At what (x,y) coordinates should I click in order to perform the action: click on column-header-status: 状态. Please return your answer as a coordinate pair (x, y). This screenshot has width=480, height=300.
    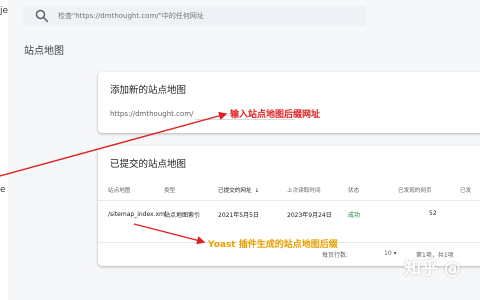
    Looking at the image, I should click on (353, 190).